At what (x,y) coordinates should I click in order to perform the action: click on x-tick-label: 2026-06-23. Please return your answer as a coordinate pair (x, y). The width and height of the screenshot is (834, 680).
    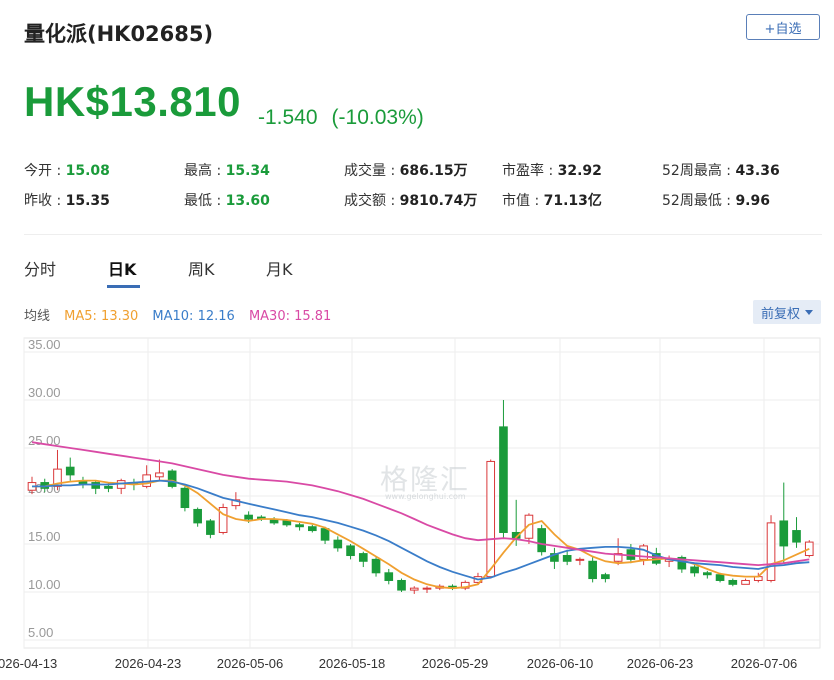
    Looking at the image, I should click on (660, 663).